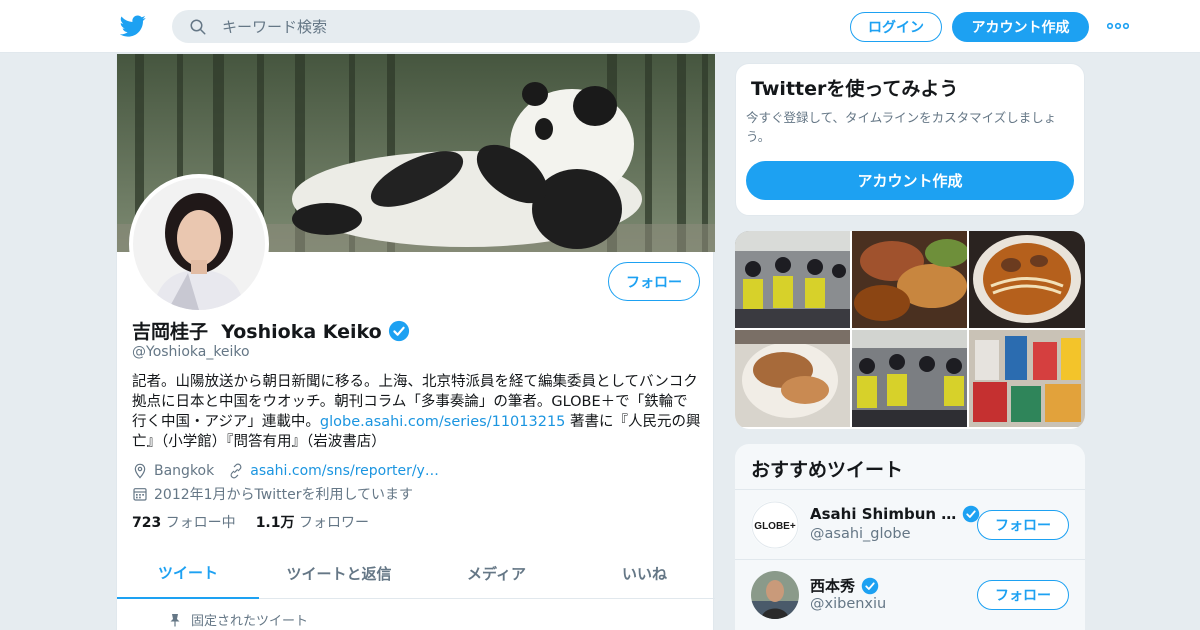  Describe the element at coordinates (333, 523) in the screenshot. I see `followers-label: フォロワー` at that location.